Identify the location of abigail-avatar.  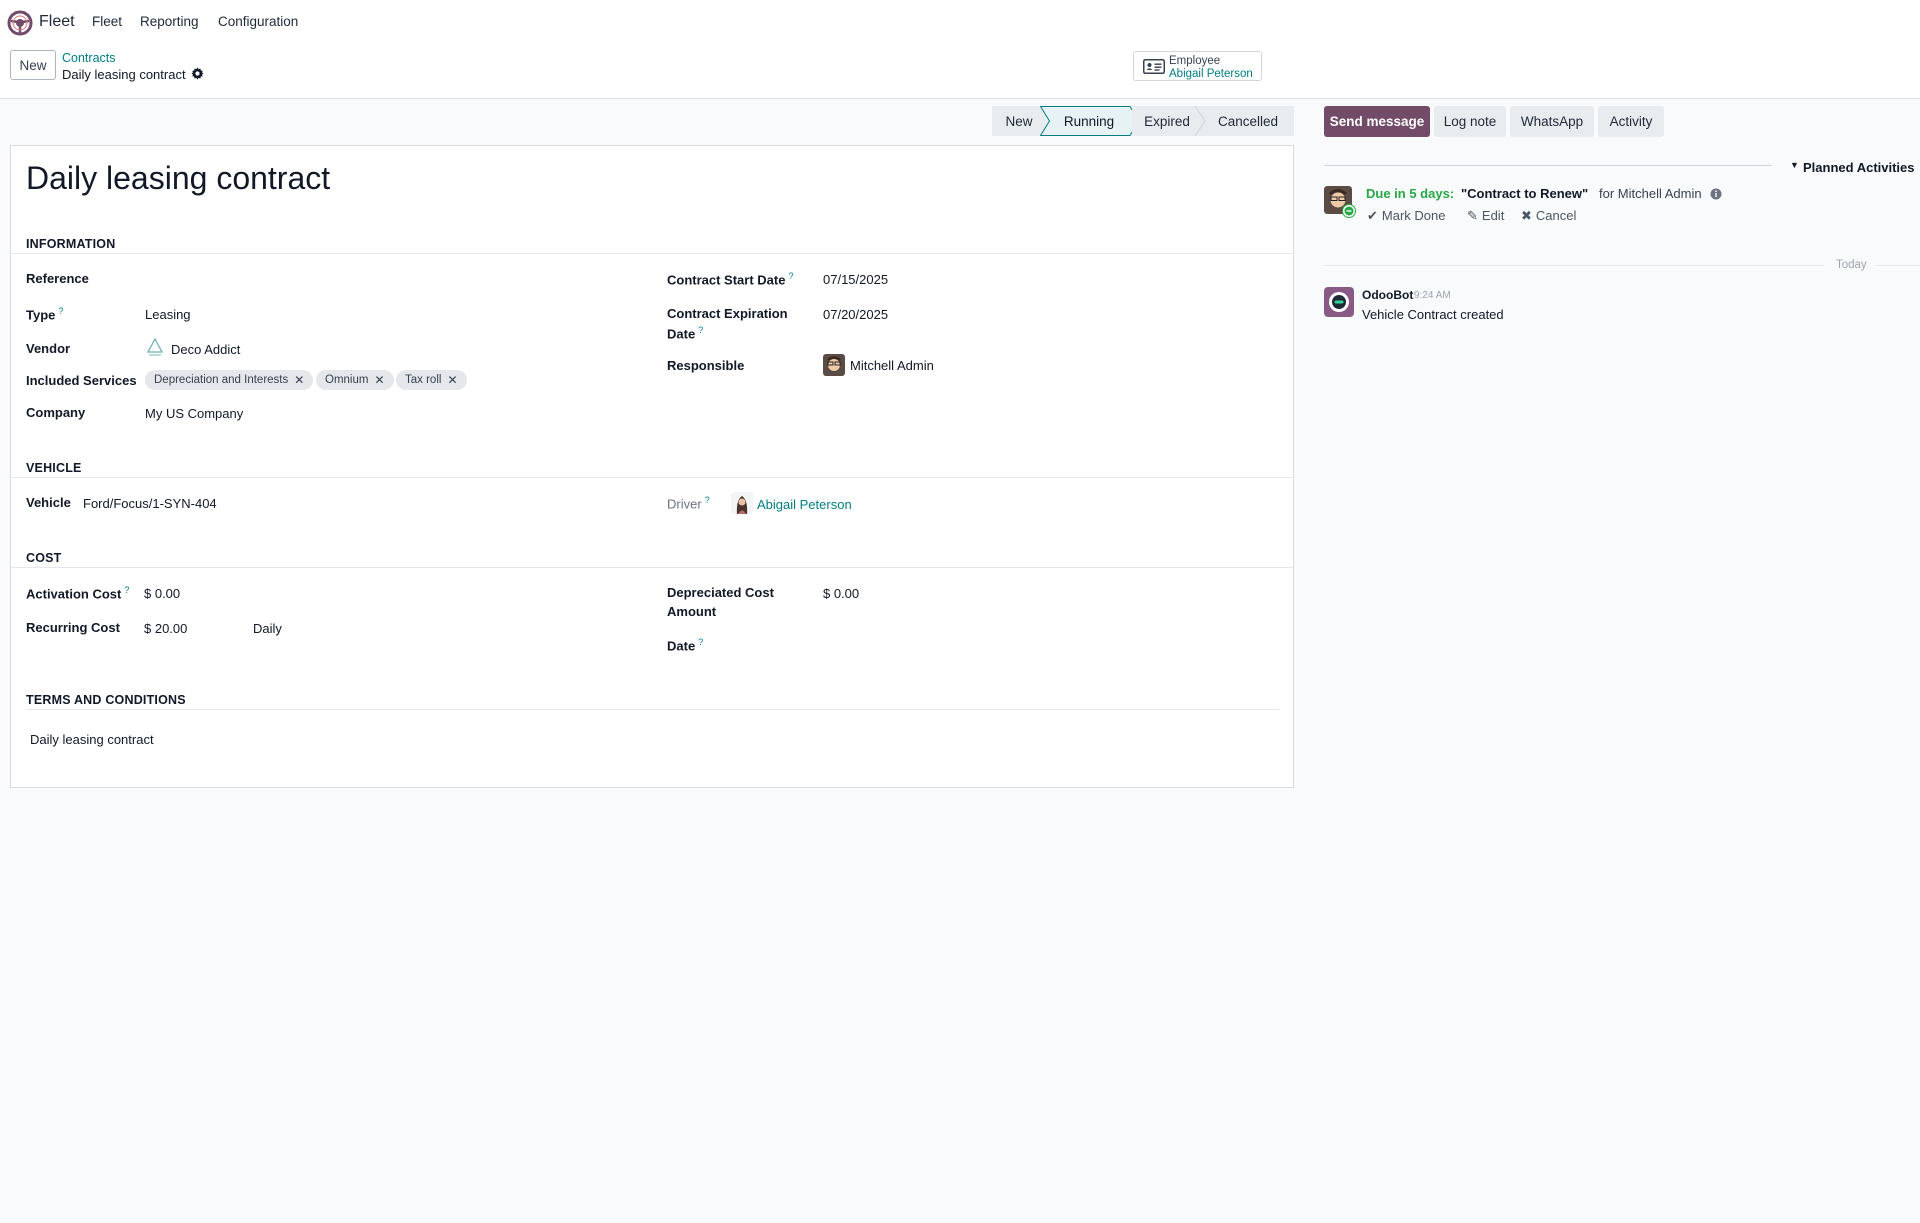
(742, 503).